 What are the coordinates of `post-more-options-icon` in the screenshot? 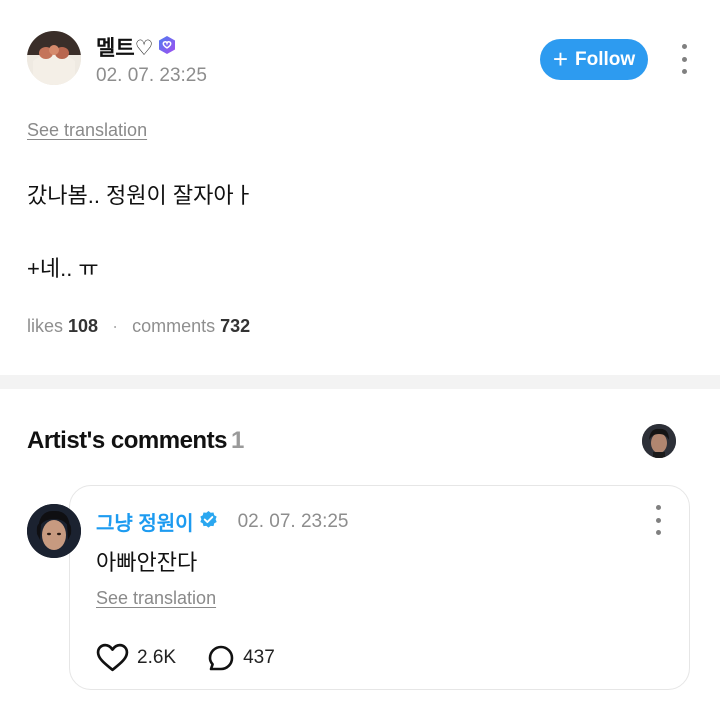 It's located at (684, 59).